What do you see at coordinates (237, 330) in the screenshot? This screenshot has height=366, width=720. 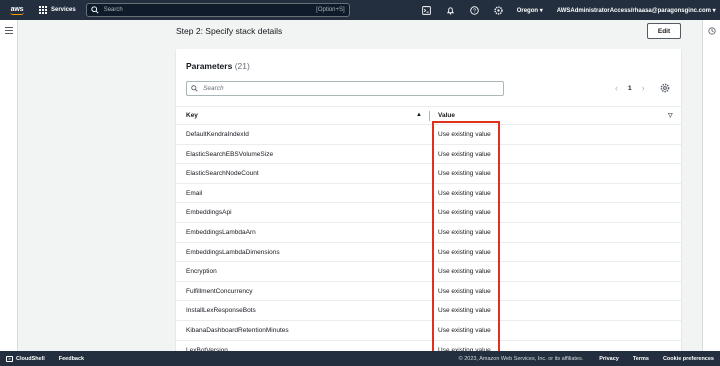 I see `parameter-key: KibanaDashboardRetentionMinutes` at bounding box center [237, 330].